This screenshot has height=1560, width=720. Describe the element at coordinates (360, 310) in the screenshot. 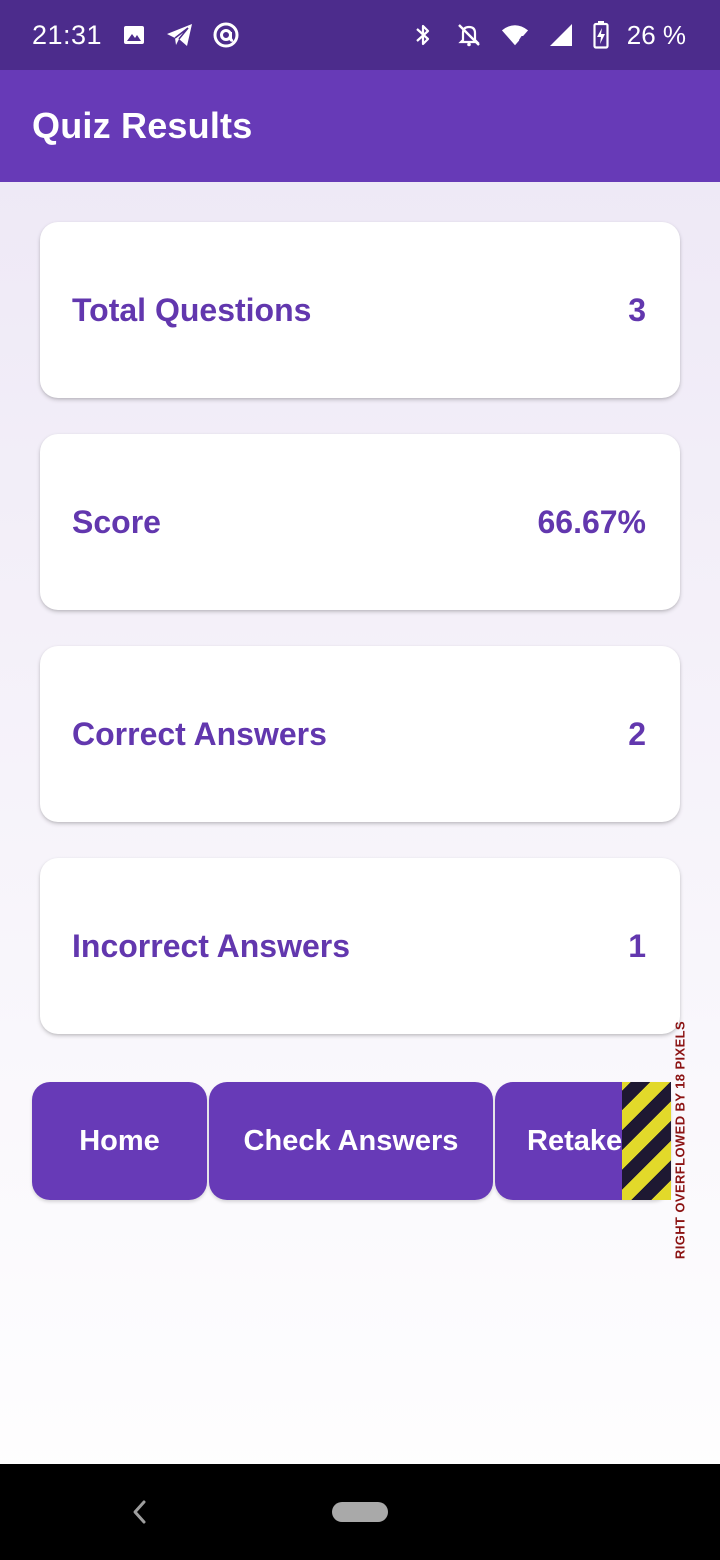

I see `total-questions-card: Total Questions 3` at that location.